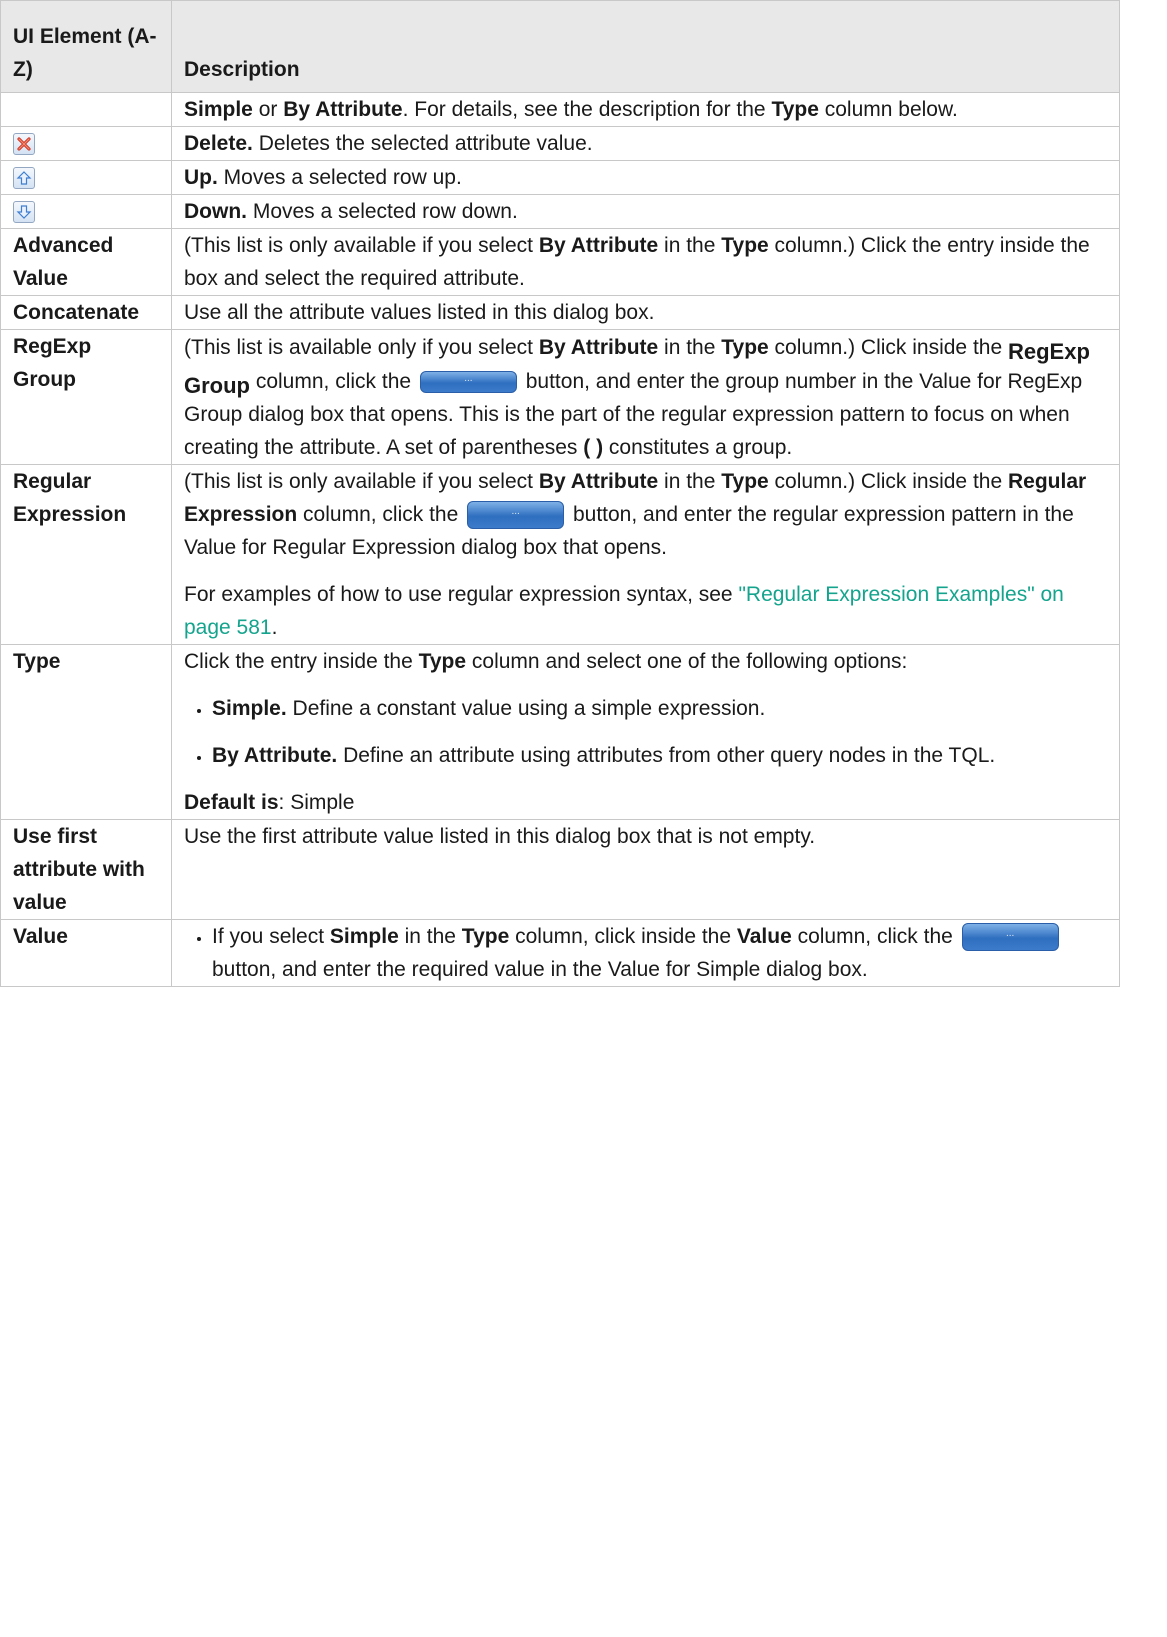 This screenshot has width=1167, height=1637. I want to click on column-header-description: Description, so click(645, 46).